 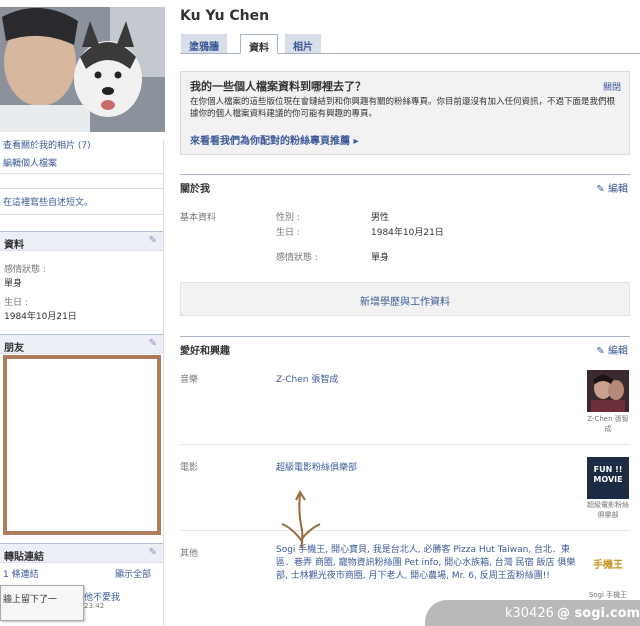 I want to click on add-education-work-button: 新增學歷與工作資料, so click(x=405, y=299).